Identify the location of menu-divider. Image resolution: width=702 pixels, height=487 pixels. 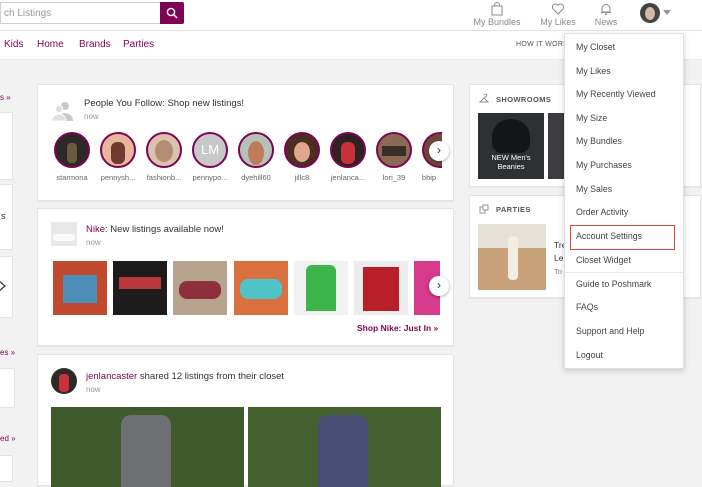
(624, 272).